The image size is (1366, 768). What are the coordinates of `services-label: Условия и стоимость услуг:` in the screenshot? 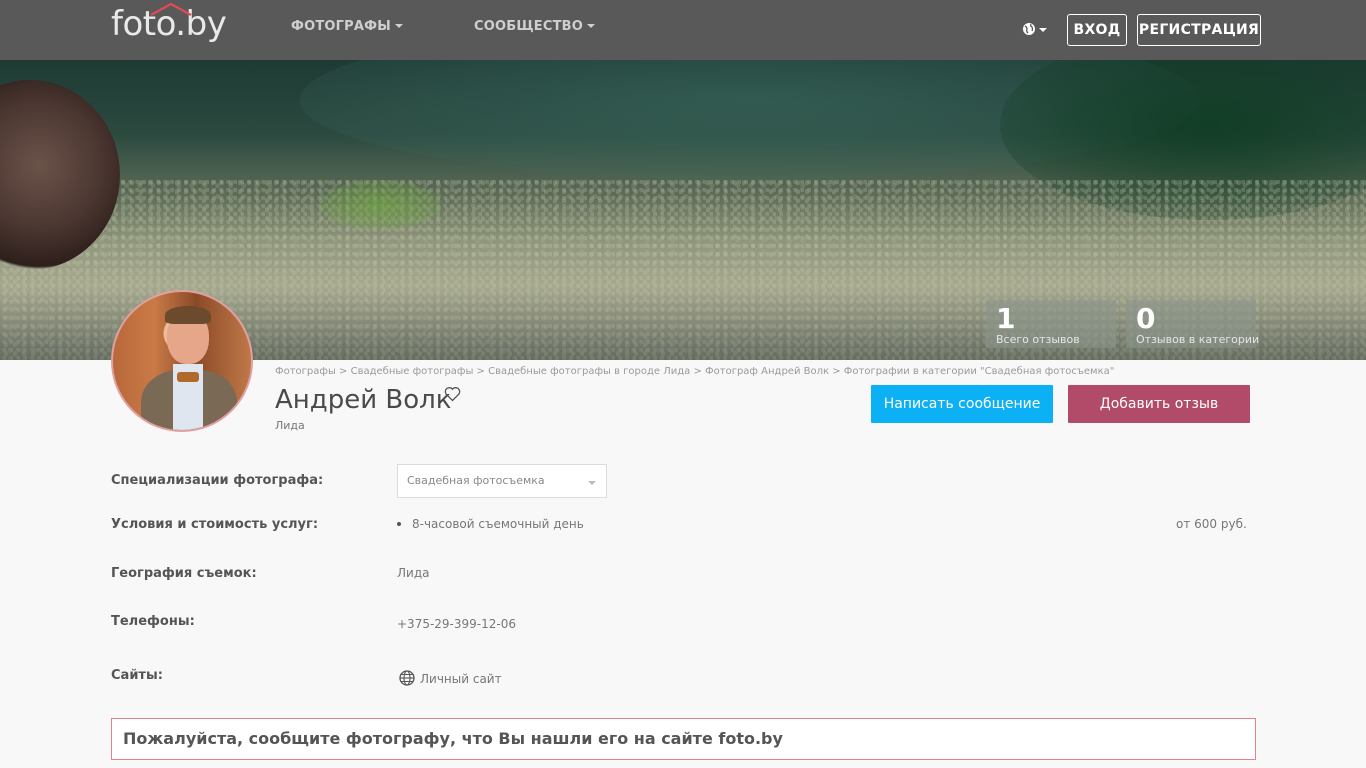 It's located at (215, 524).